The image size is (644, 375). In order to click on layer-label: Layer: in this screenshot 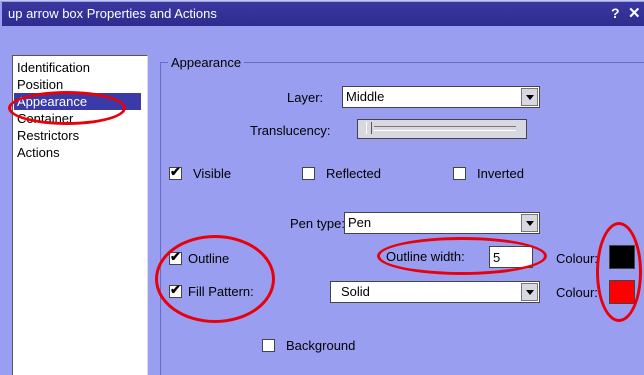, I will do `click(305, 97)`.